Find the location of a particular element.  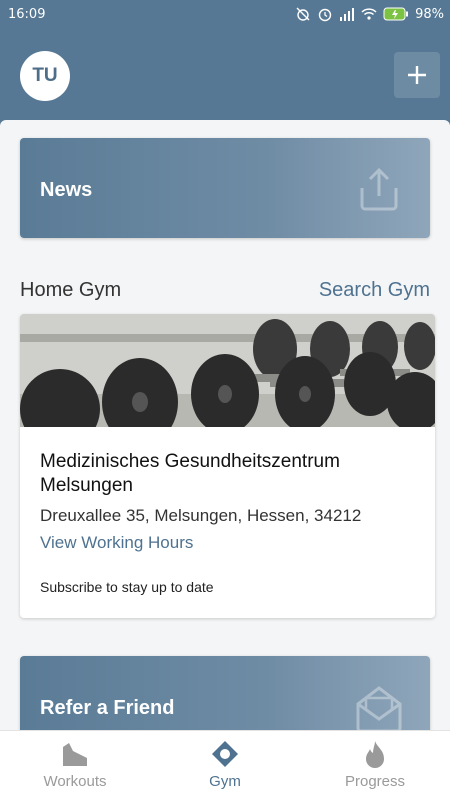

home-gym-title: Home Gym is located at coordinates (71, 290).